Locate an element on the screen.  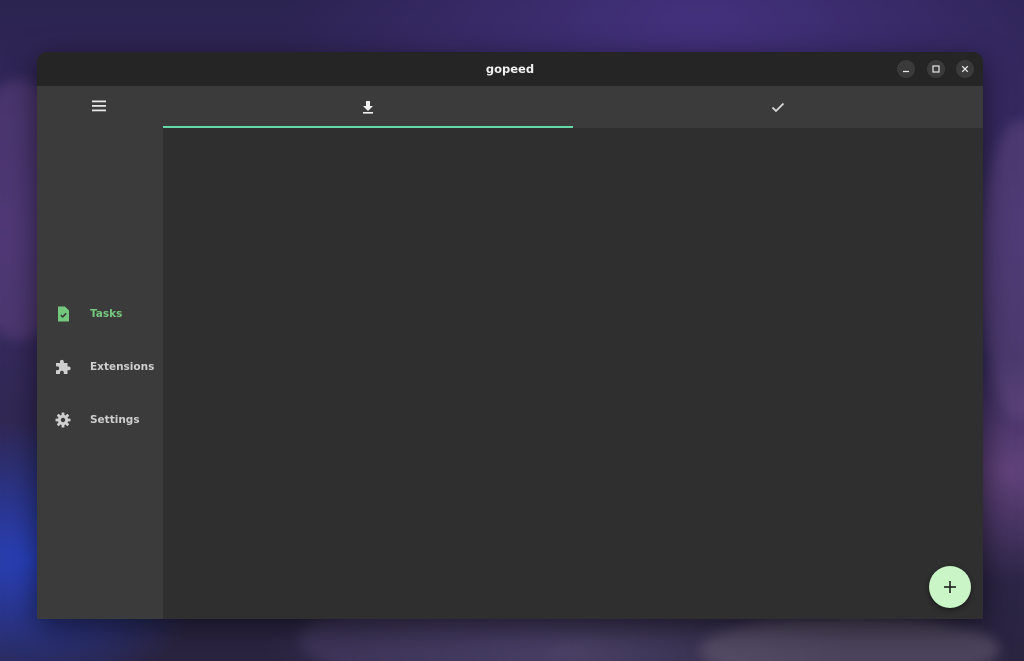
download-icon is located at coordinates (368, 107).